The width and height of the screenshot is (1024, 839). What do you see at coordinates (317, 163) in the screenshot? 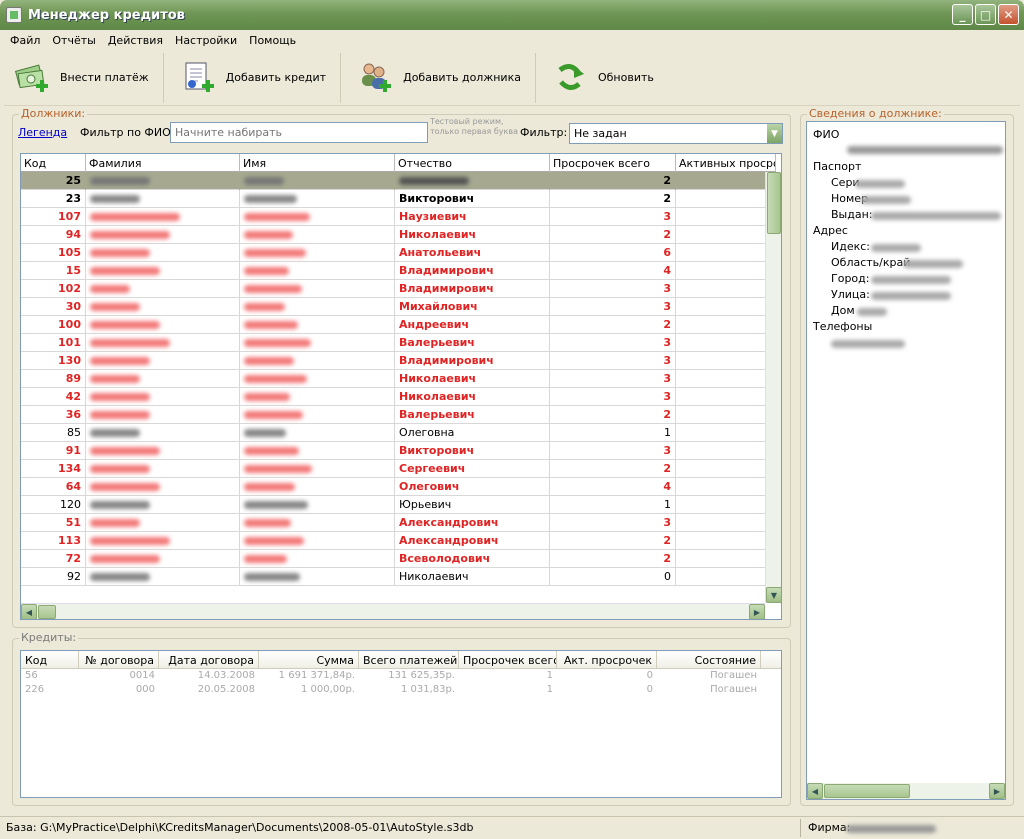
I see `col-firstname: Имя` at bounding box center [317, 163].